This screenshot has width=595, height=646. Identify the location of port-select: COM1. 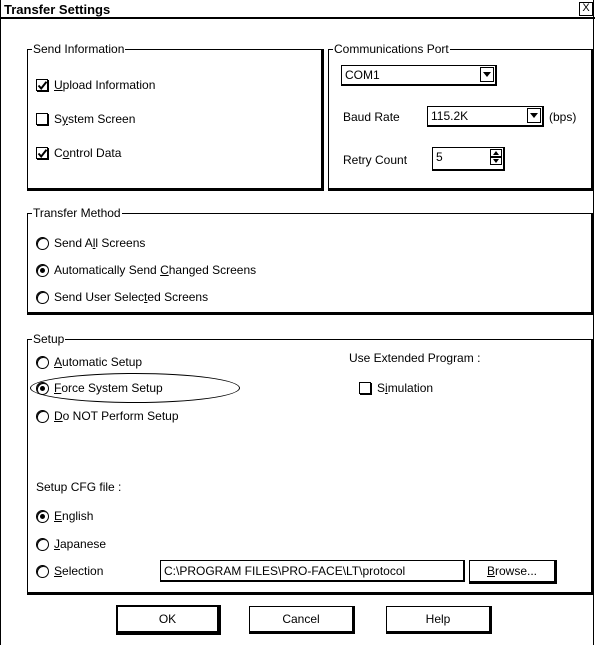
(419, 75).